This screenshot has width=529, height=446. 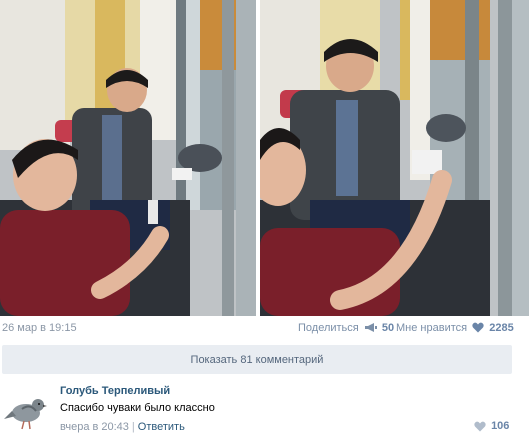 What do you see at coordinates (161, 427) in the screenshot?
I see `reply-button: Ответить` at bounding box center [161, 427].